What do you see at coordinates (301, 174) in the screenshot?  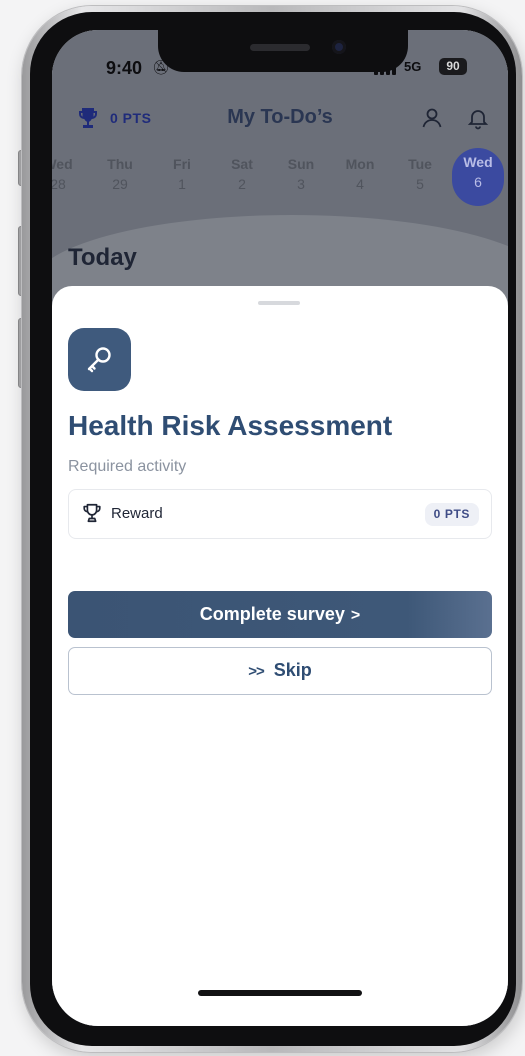 I see `day-item: Sun 3` at bounding box center [301, 174].